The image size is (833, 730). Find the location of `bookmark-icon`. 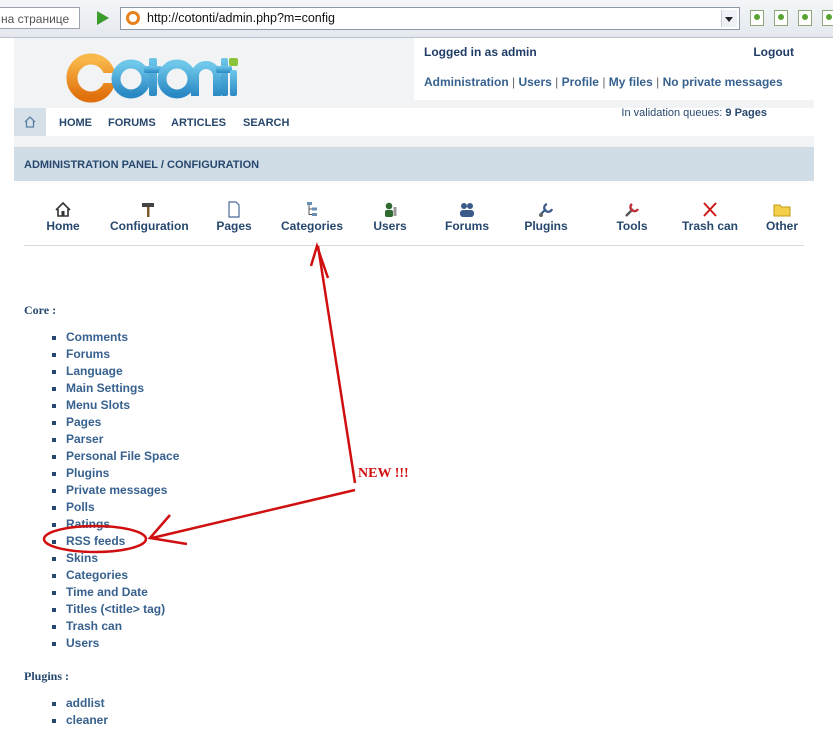

bookmark-icon is located at coordinates (781, 18).